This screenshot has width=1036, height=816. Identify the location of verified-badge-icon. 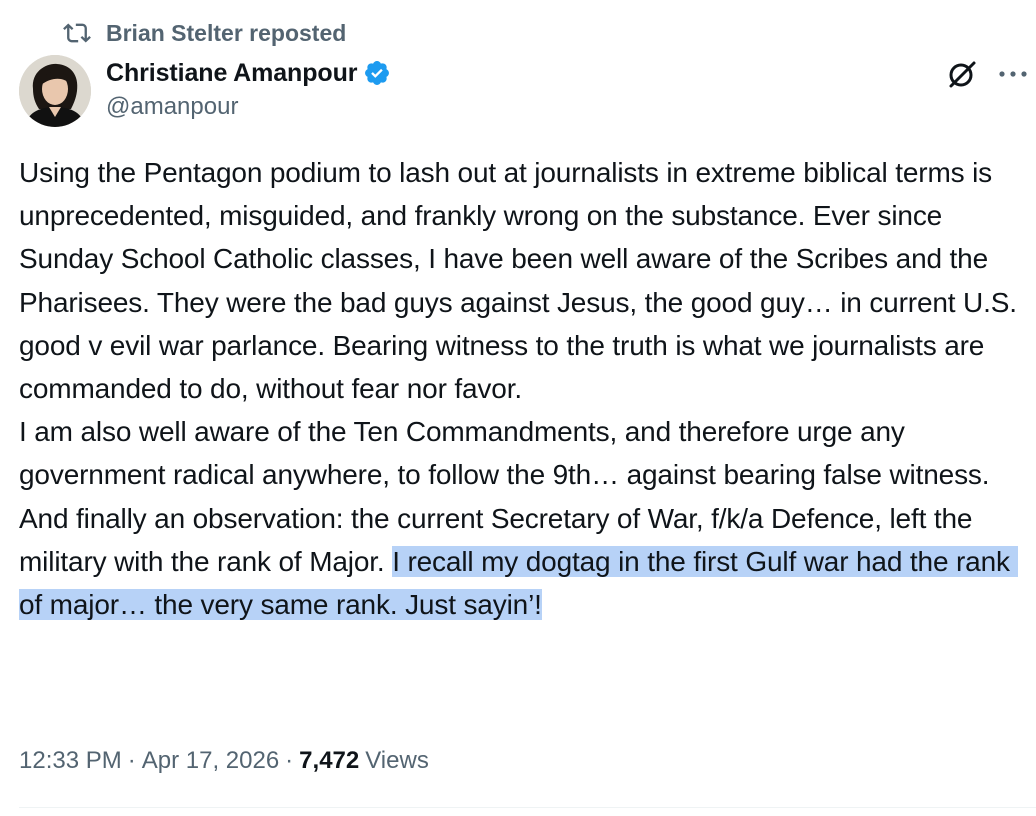
(377, 73).